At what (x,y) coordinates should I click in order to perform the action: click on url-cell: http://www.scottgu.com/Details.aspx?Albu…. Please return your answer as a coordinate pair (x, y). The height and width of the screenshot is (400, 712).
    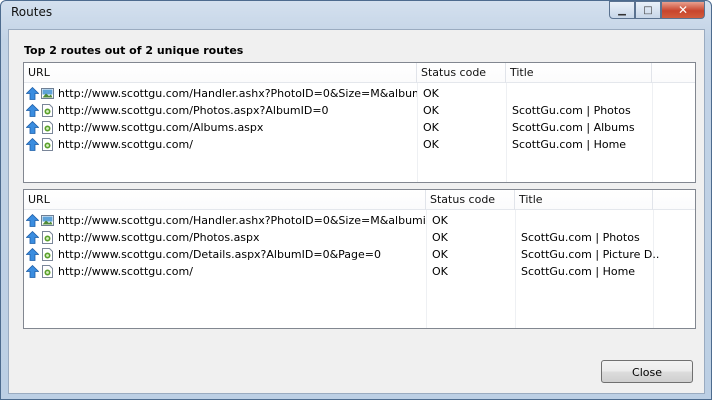
    Looking at the image, I should click on (225, 254).